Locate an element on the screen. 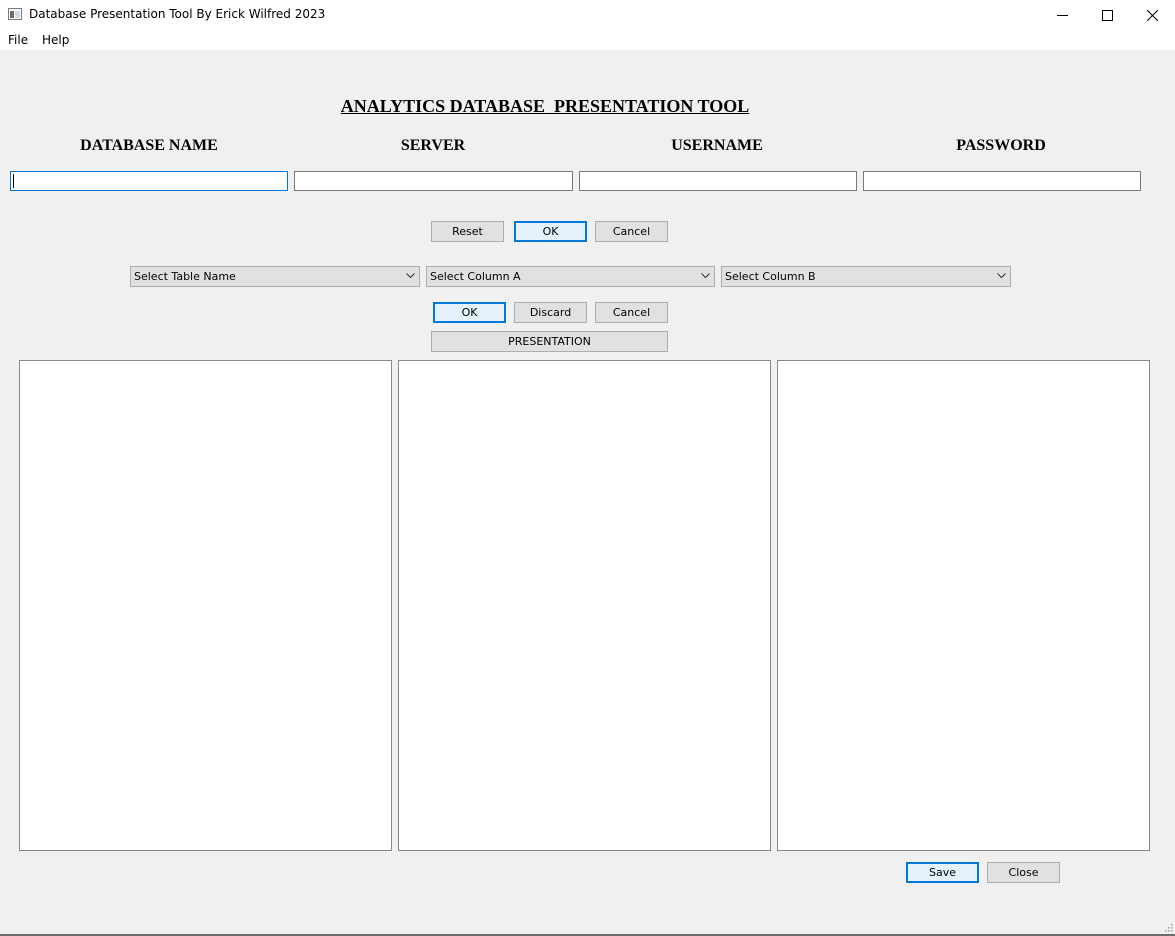 The height and width of the screenshot is (936, 1175). minimize-icon is located at coordinates (1062, 15).